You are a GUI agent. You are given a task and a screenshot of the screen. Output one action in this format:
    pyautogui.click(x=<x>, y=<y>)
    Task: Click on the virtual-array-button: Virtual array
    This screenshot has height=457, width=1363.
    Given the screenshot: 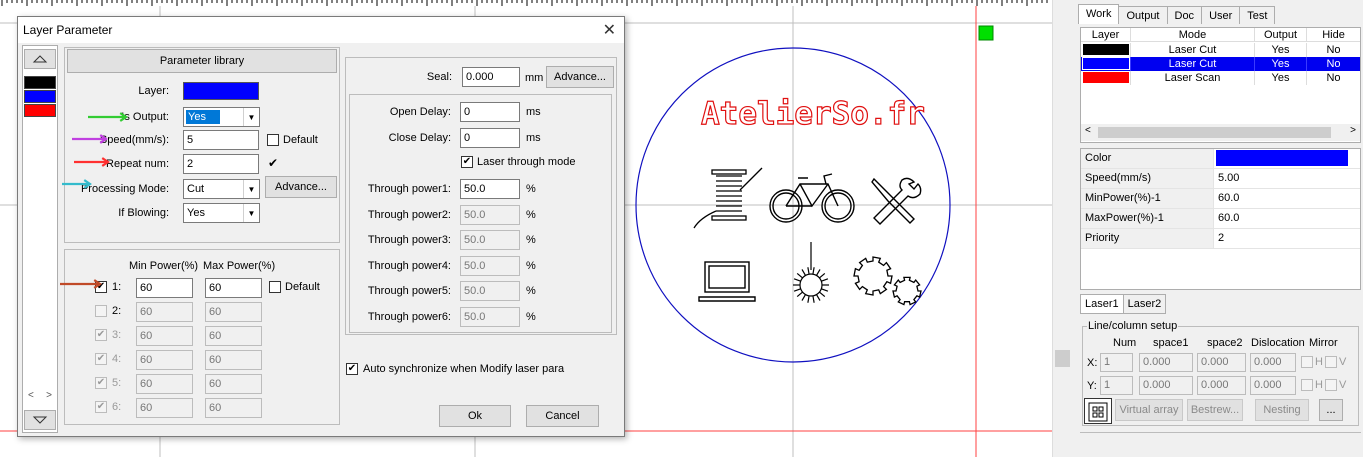 What is the action you would take?
    pyautogui.click(x=1149, y=410)
    